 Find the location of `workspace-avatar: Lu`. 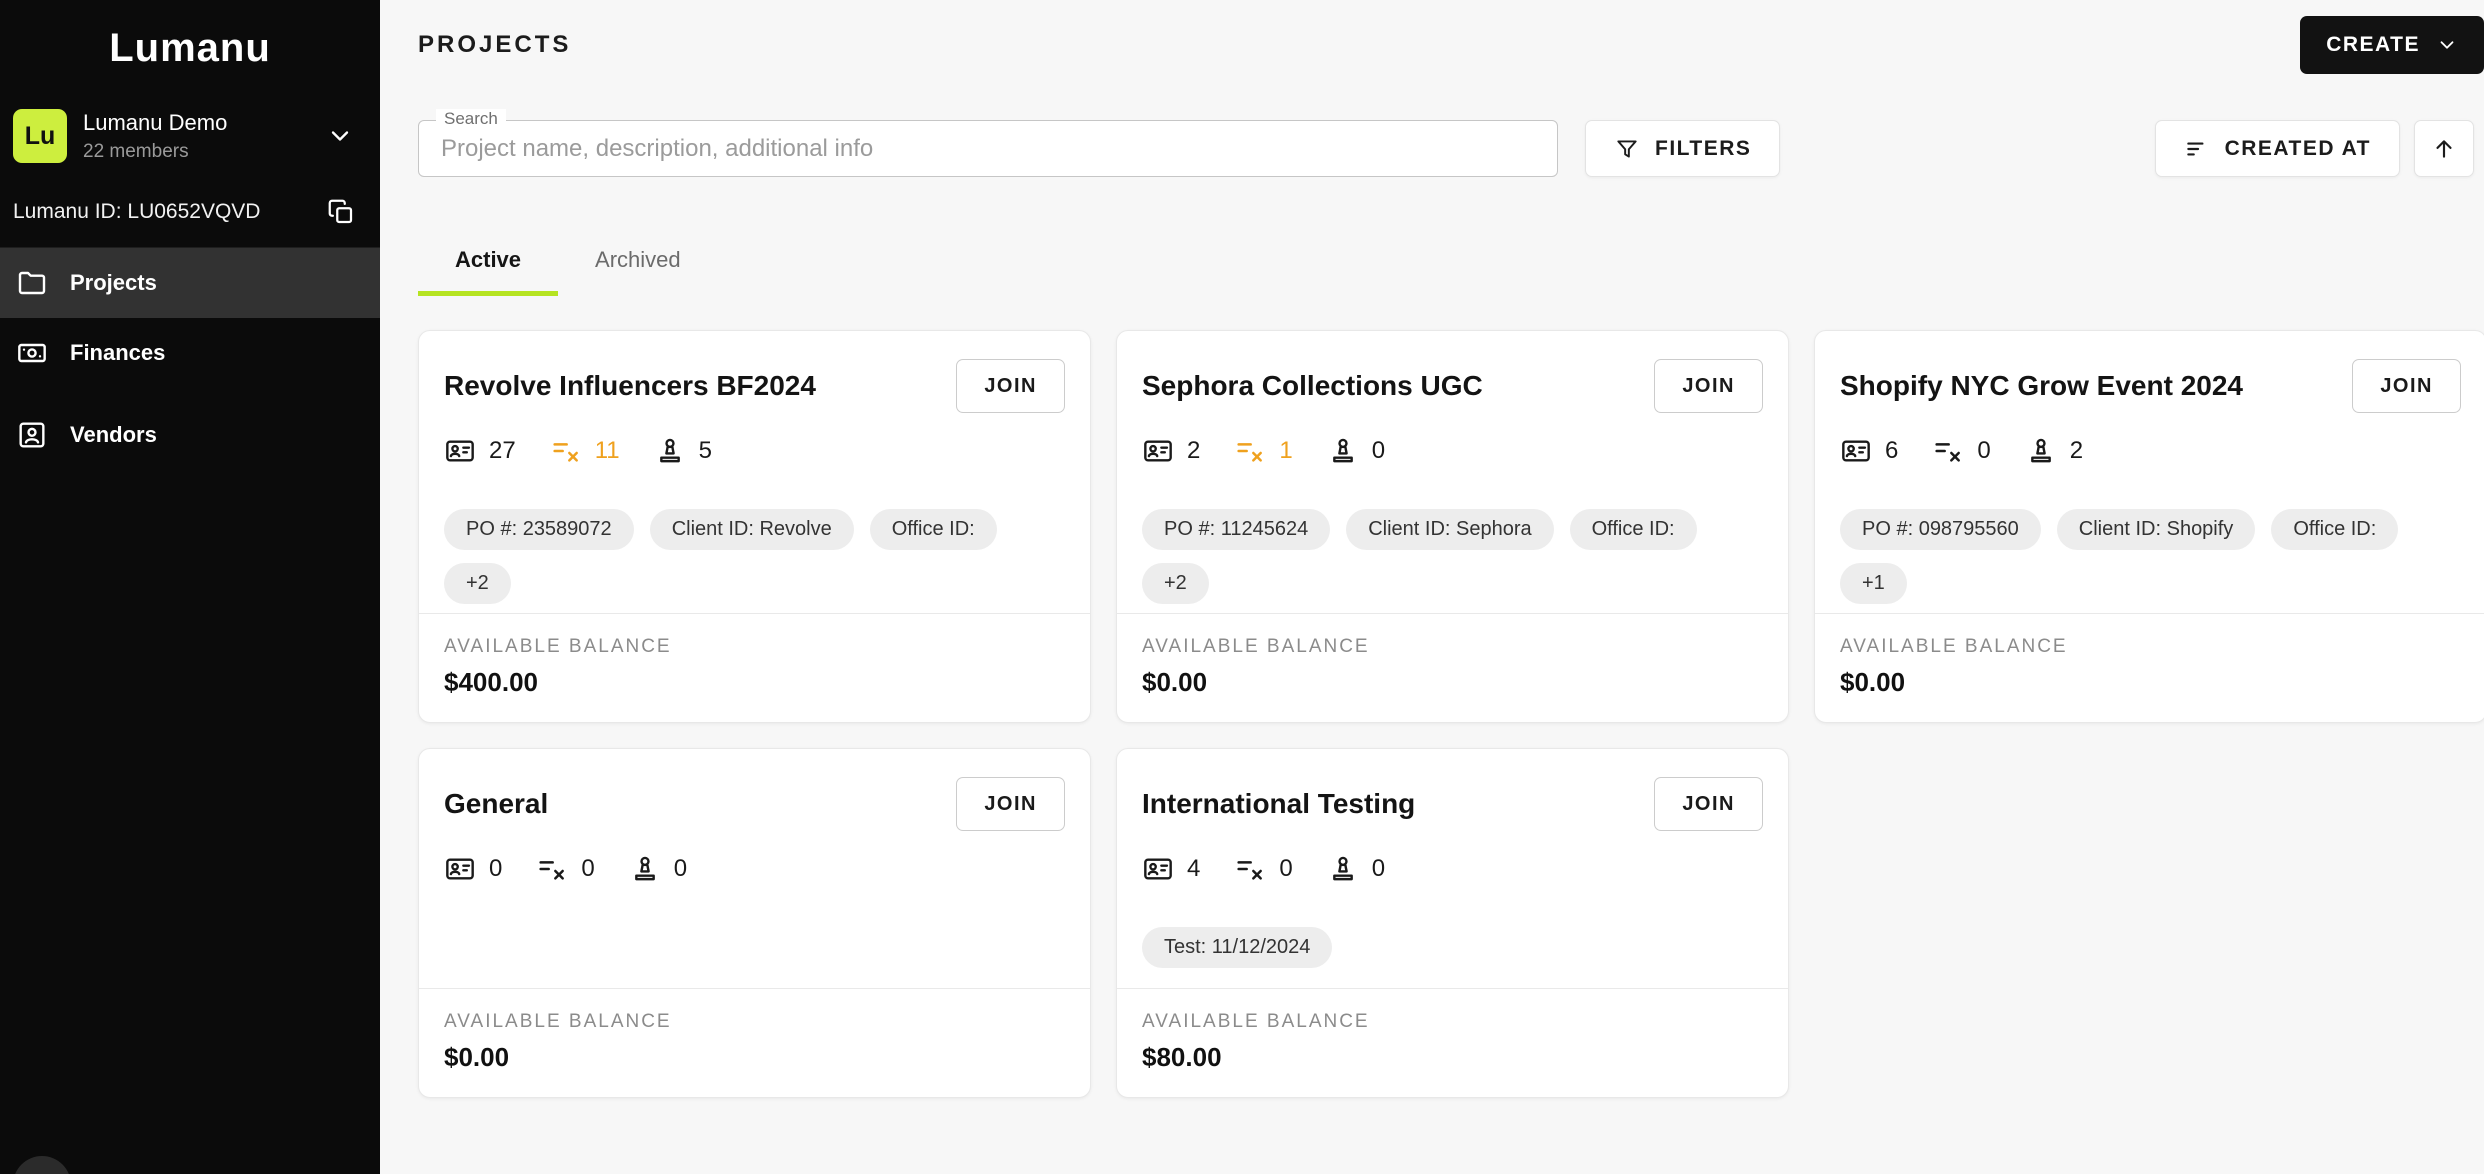

workspace-avatar: Lu is located at coordinates (40, 136).